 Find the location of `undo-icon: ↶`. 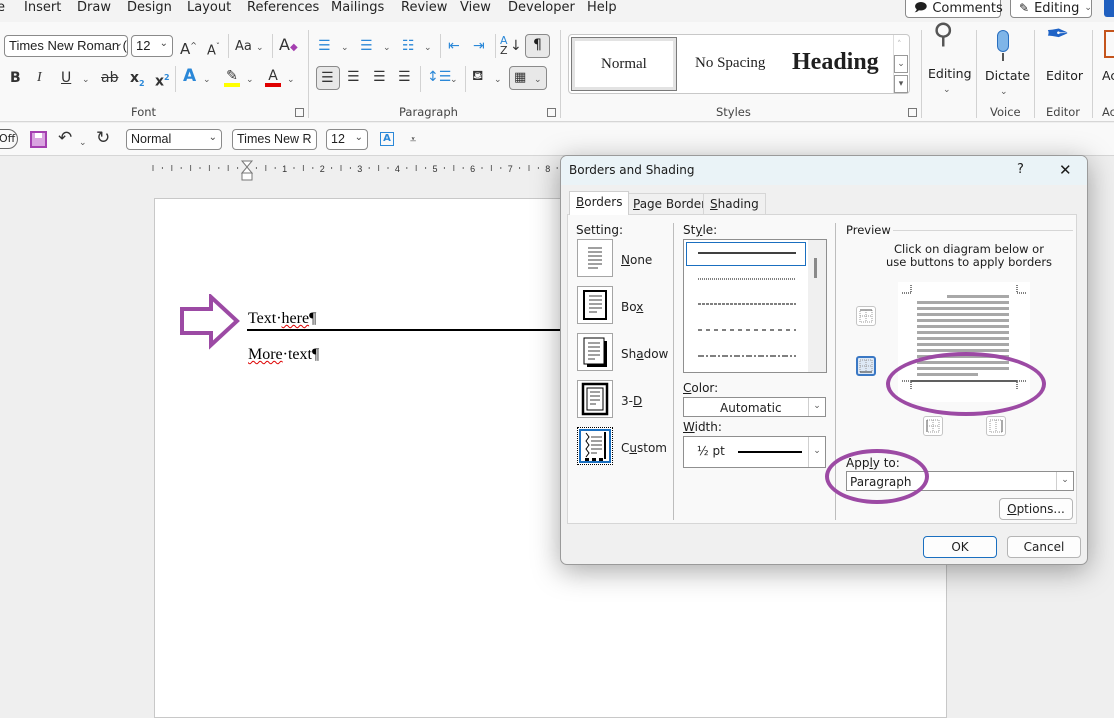

undo-icon: ↶ is located at coordinates (65, 138).